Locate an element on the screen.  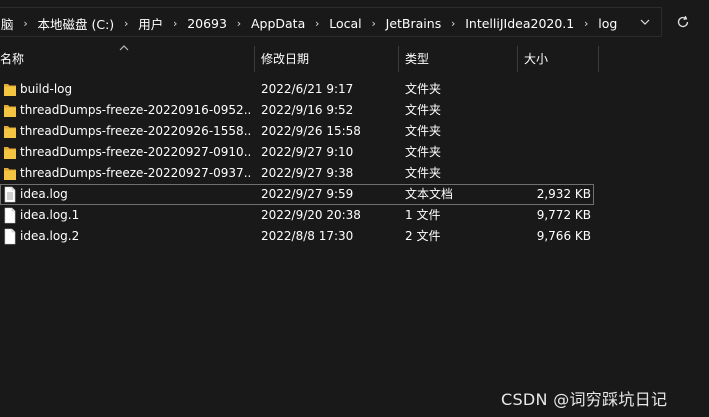
file-size: 9,766 KB is located at coordinates (563, 236).